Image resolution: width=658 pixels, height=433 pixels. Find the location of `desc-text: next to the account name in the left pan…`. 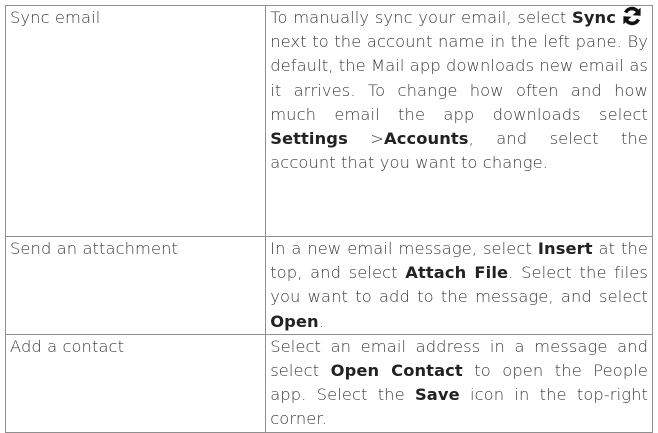

desc-text: next to the account name in the left pan… is located at coordinates (459, 78).